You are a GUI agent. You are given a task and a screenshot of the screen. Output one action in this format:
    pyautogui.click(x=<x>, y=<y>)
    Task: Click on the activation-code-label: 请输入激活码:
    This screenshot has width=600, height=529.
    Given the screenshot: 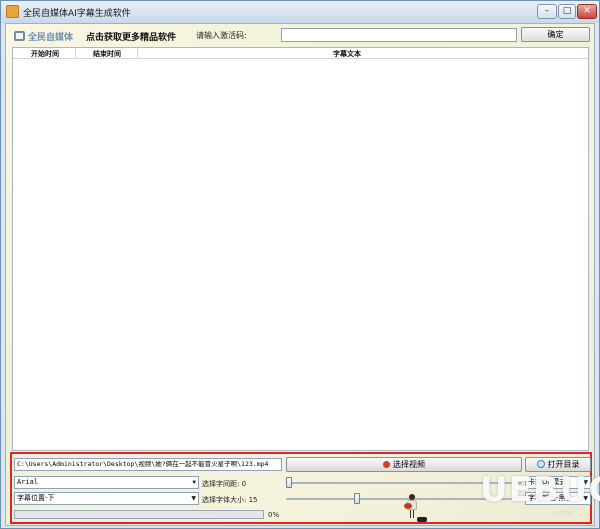 What is the action you would take?
    pyautogui.click(x=221, y=35)
    